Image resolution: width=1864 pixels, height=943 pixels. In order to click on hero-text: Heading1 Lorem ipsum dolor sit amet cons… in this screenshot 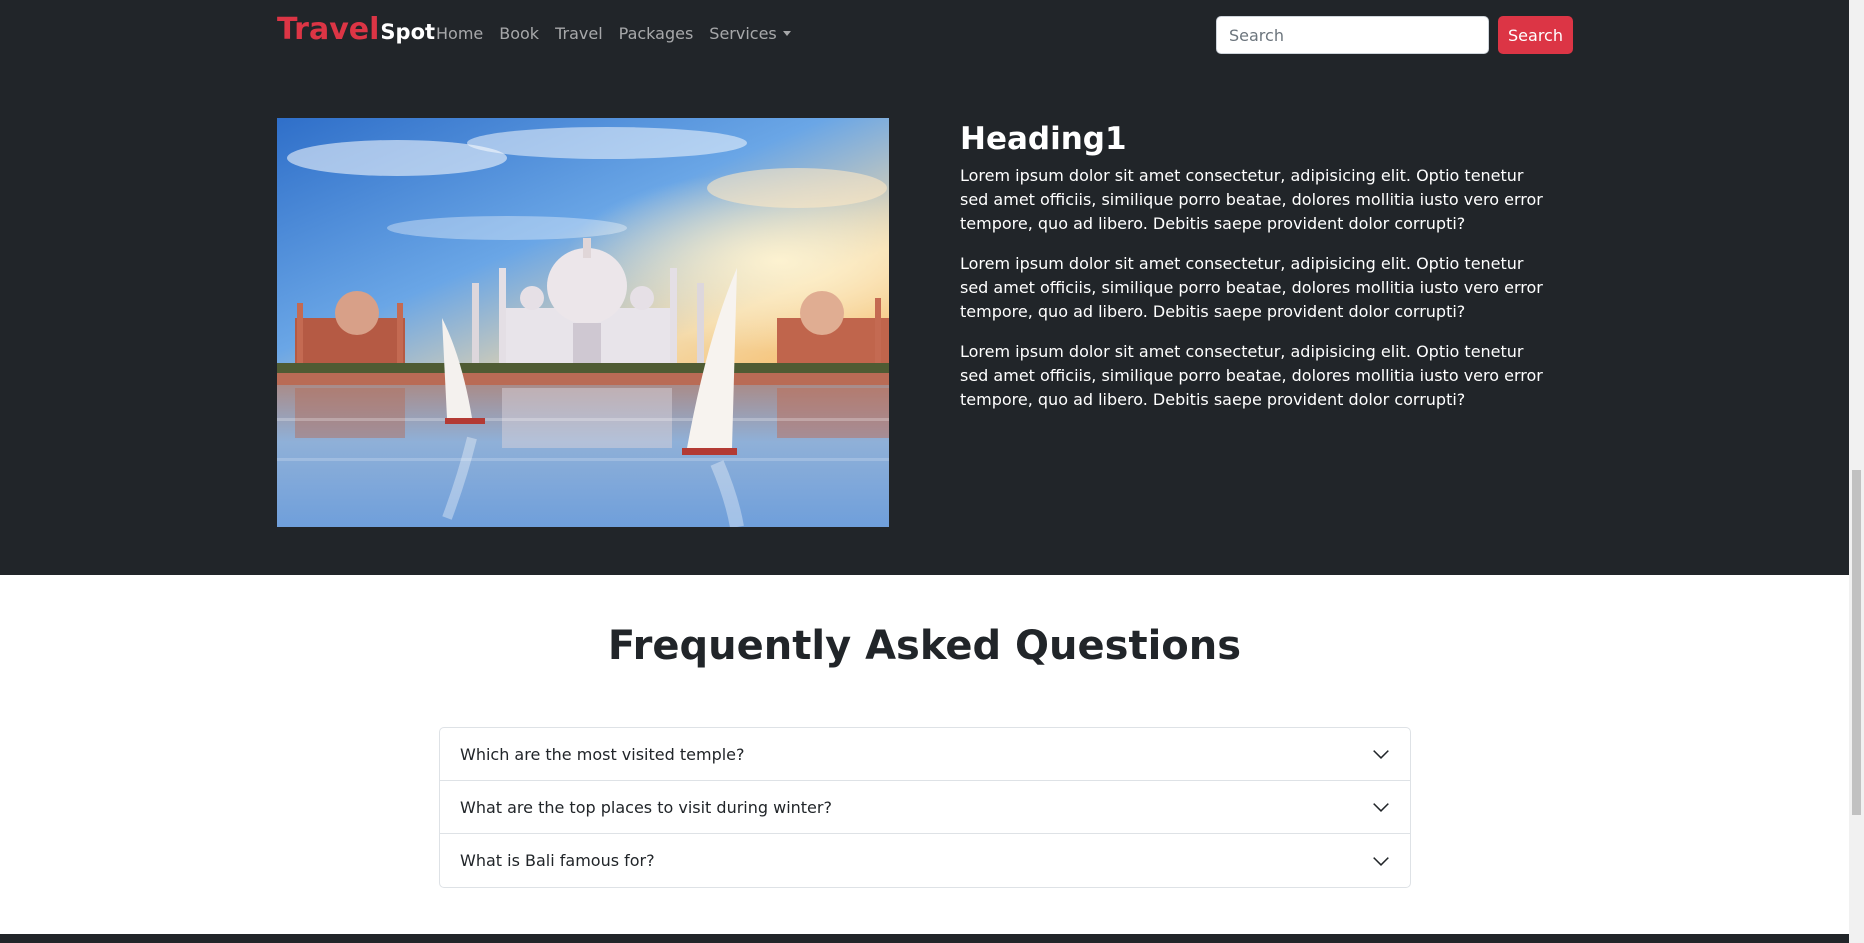, I will do `click(1255, 273)`.